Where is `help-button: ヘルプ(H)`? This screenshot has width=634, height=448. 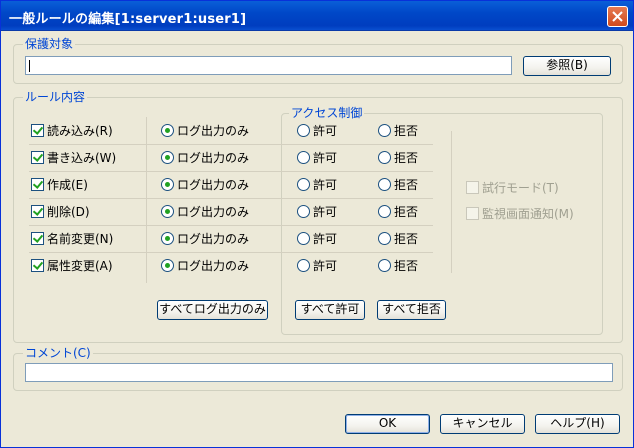 help-button: ヘルプ(H) is located at coordinates (577, 424).